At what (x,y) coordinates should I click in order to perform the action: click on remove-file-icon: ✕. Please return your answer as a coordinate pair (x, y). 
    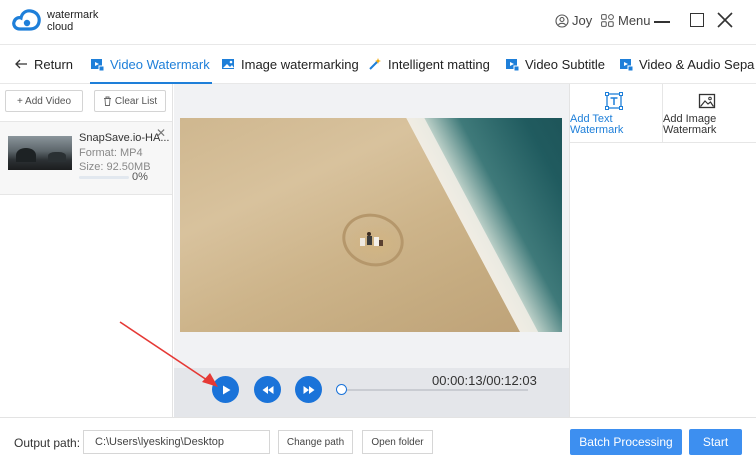
    Looking at the image, I should click on (161, 133).